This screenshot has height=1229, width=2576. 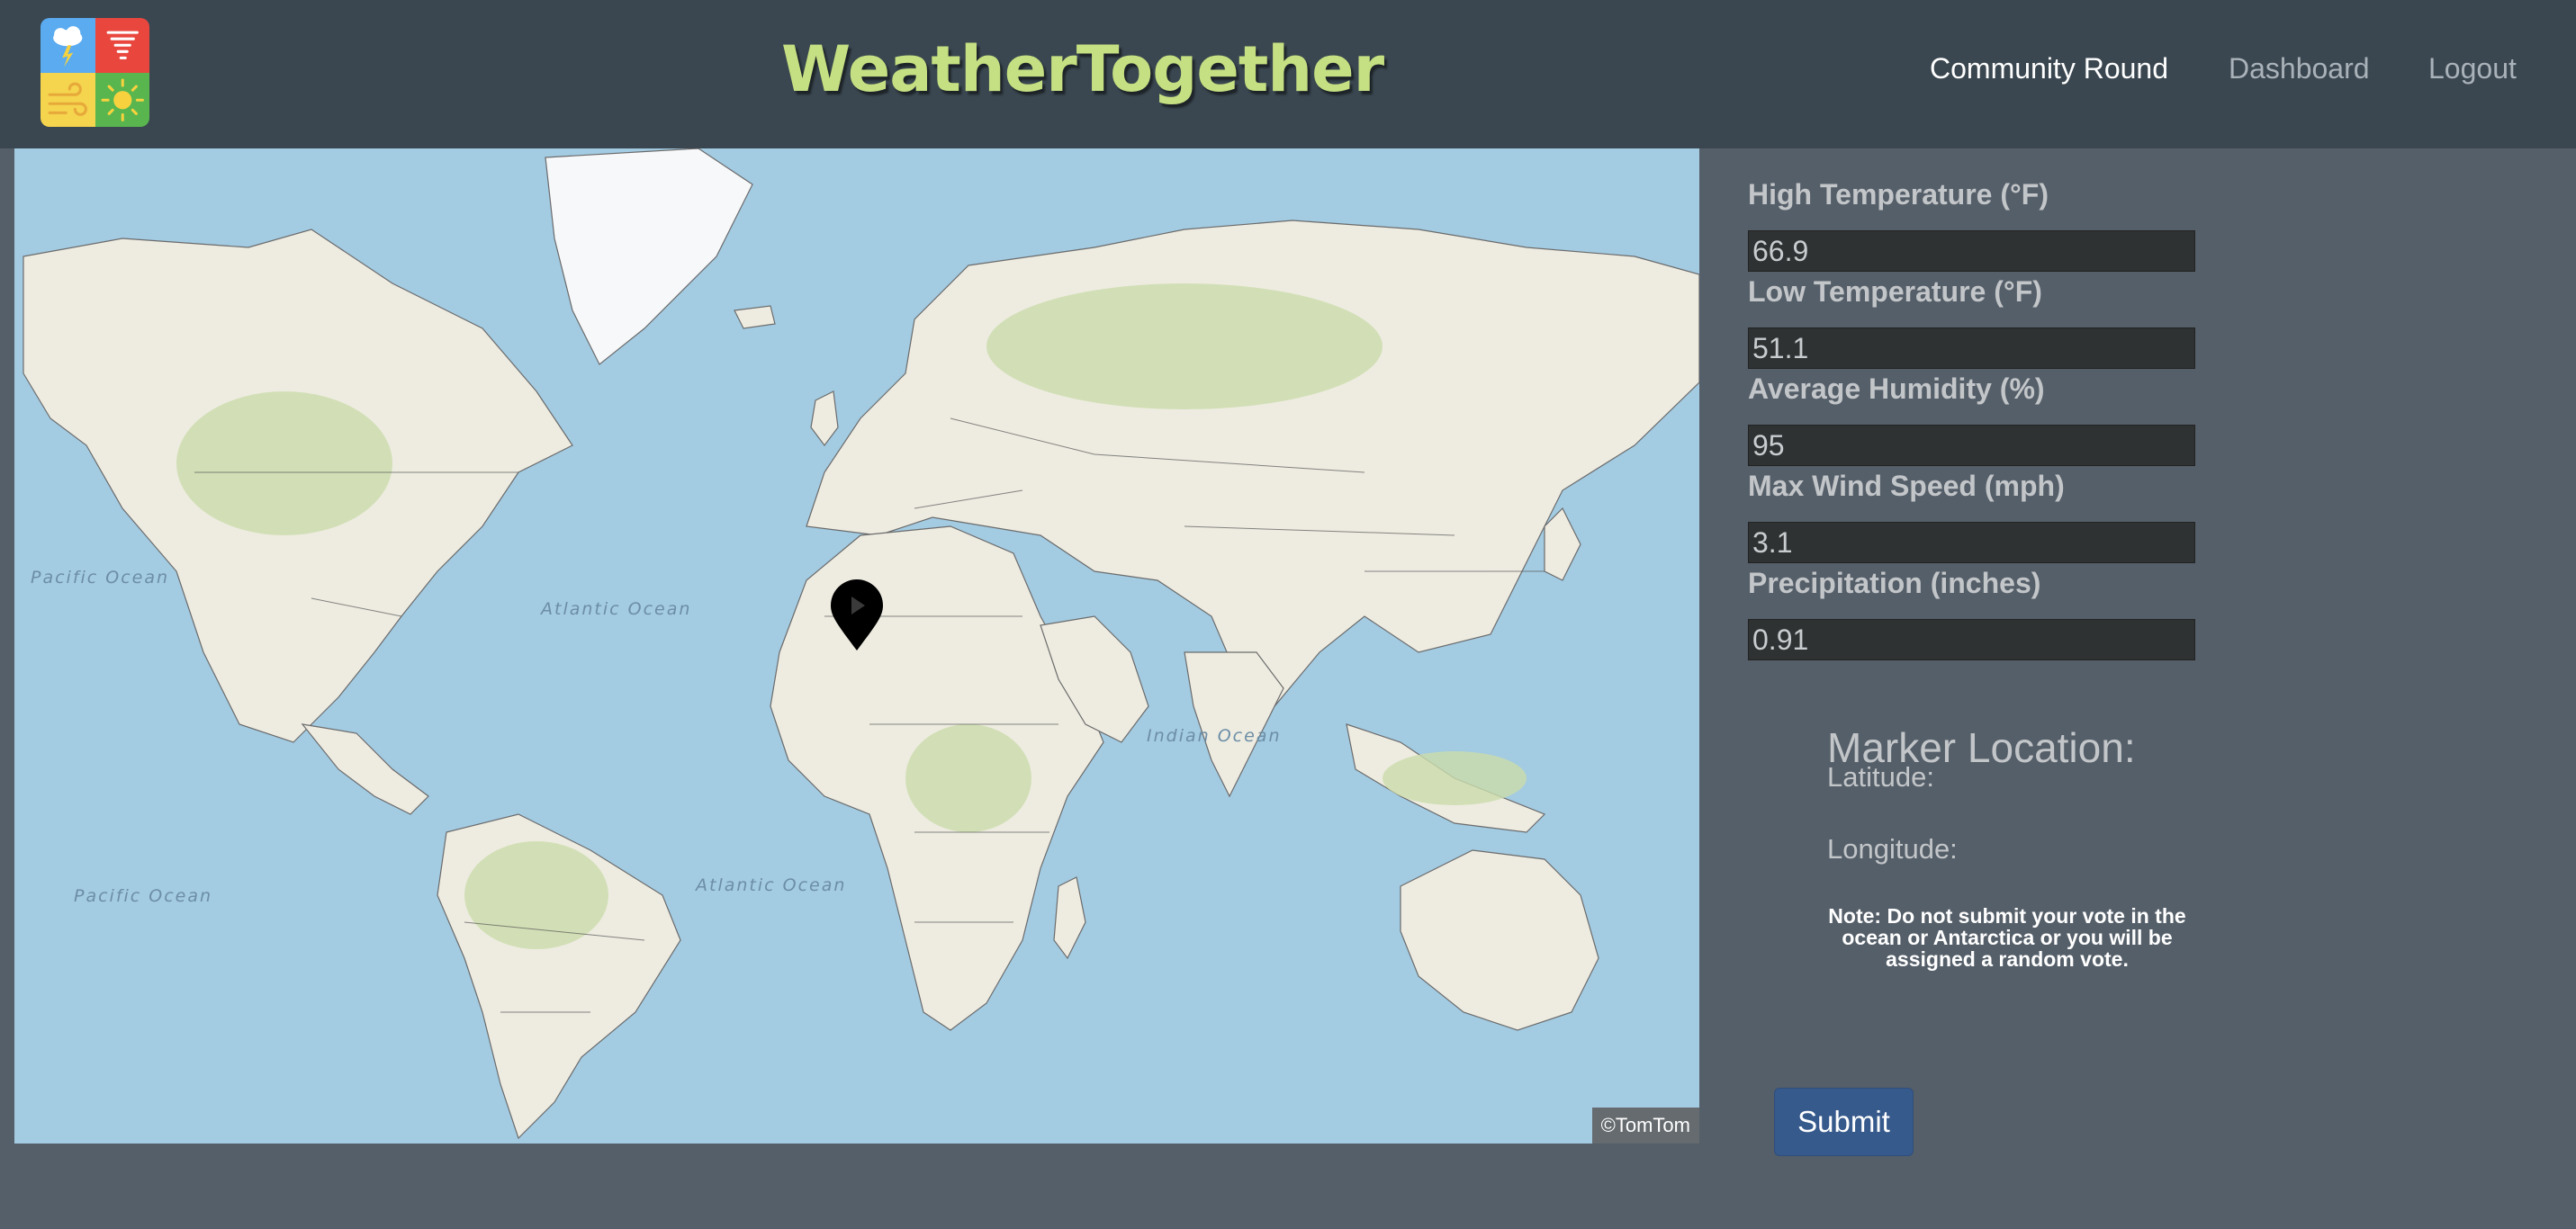 What do you see at coordinates (1971, 348) in the screenshot?
I see `low-temp-input` at bounding box center [1971, 348].